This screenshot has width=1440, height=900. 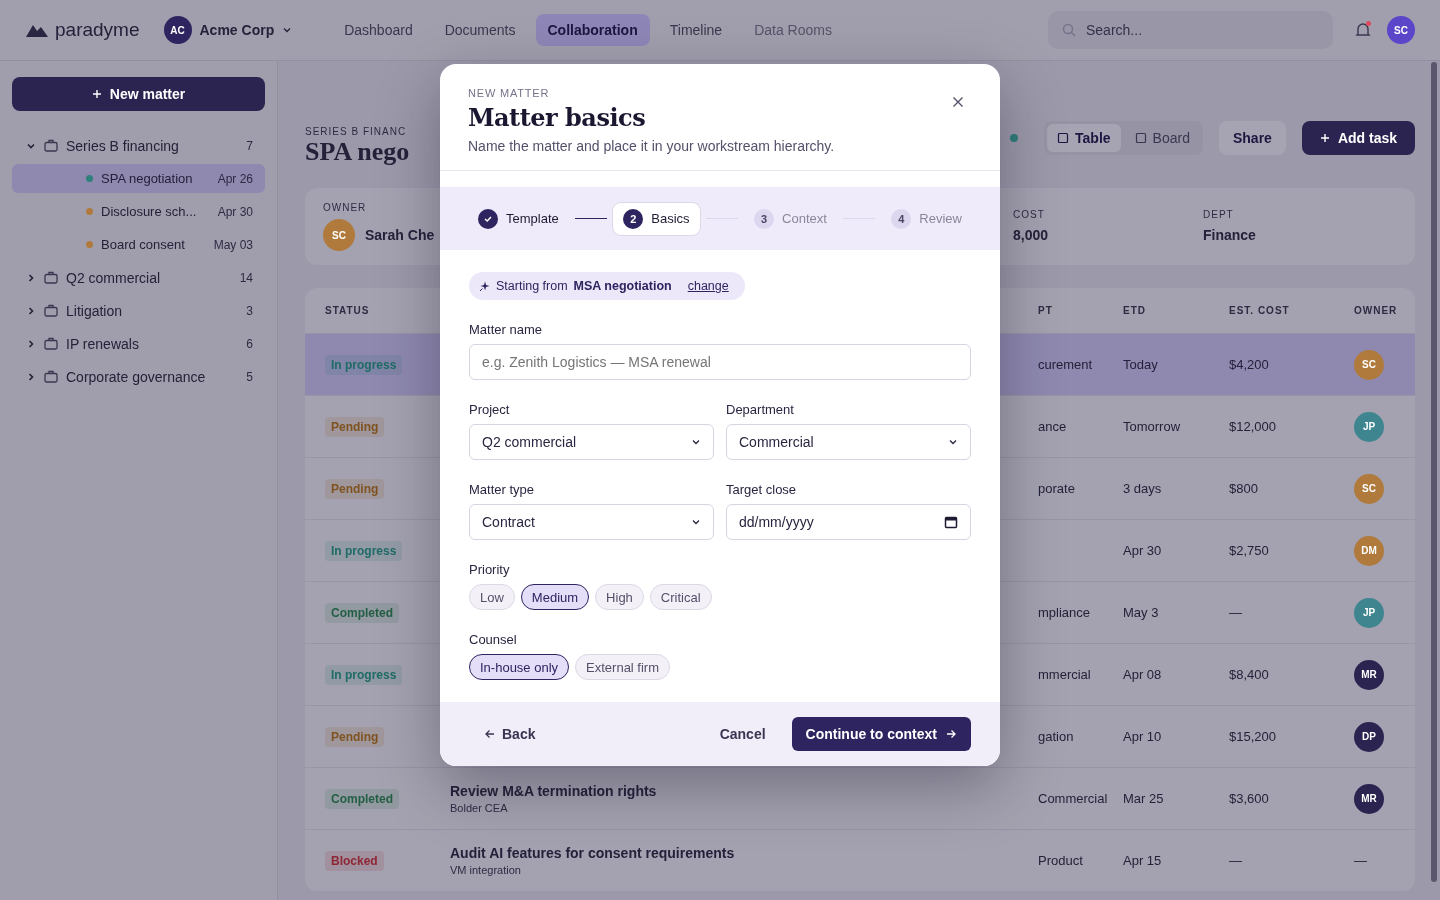 What do you see at coordinates (1235, 860) in the screenshot?
I see `table-cell-text: —` at bounding box center [1235, 860].